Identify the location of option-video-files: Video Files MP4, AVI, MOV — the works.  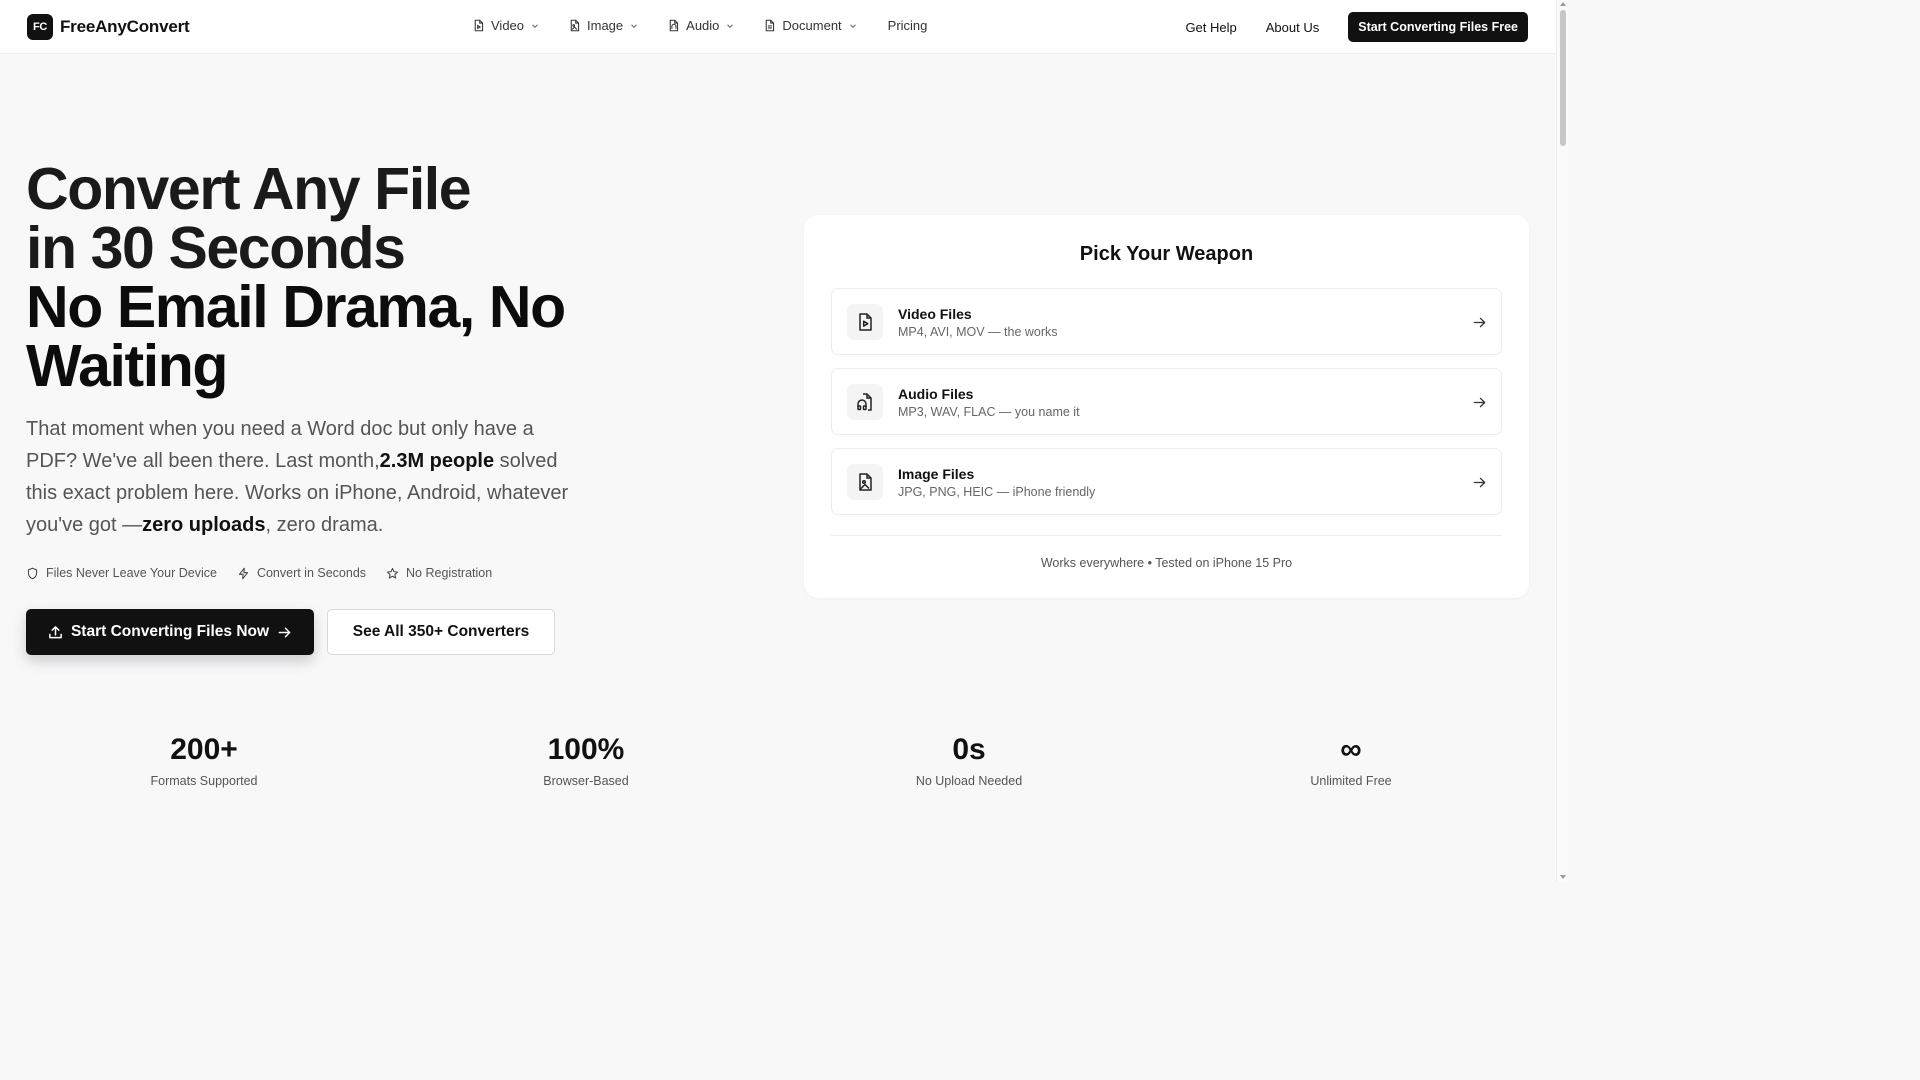
(1166, 321).